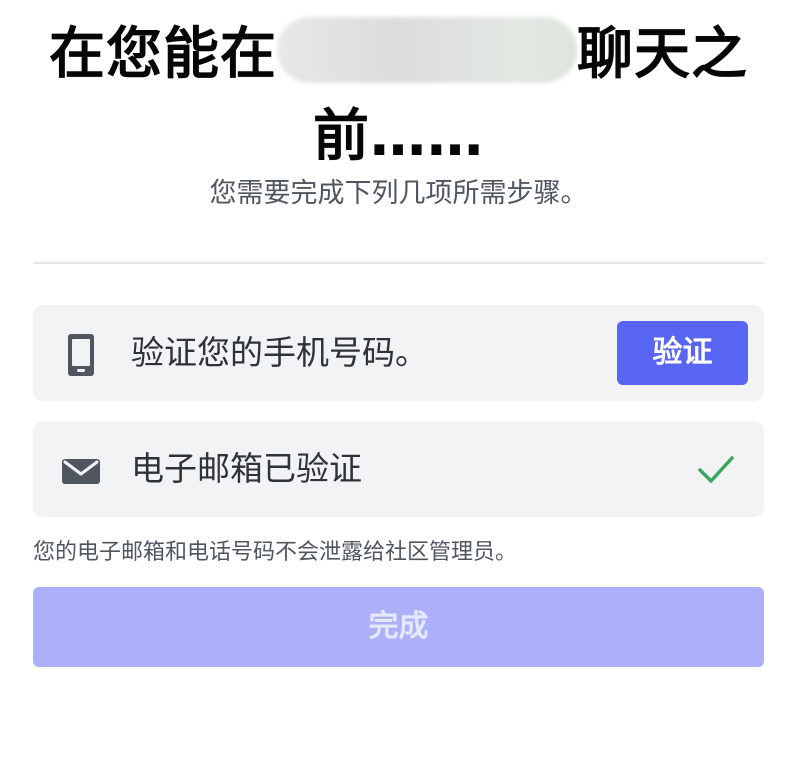 The image size is (797, 763). What do you see at coordinates (682, 353) in the screenshot?
I see `verify-phone-button: 验证` at bounding box center [682, 353].